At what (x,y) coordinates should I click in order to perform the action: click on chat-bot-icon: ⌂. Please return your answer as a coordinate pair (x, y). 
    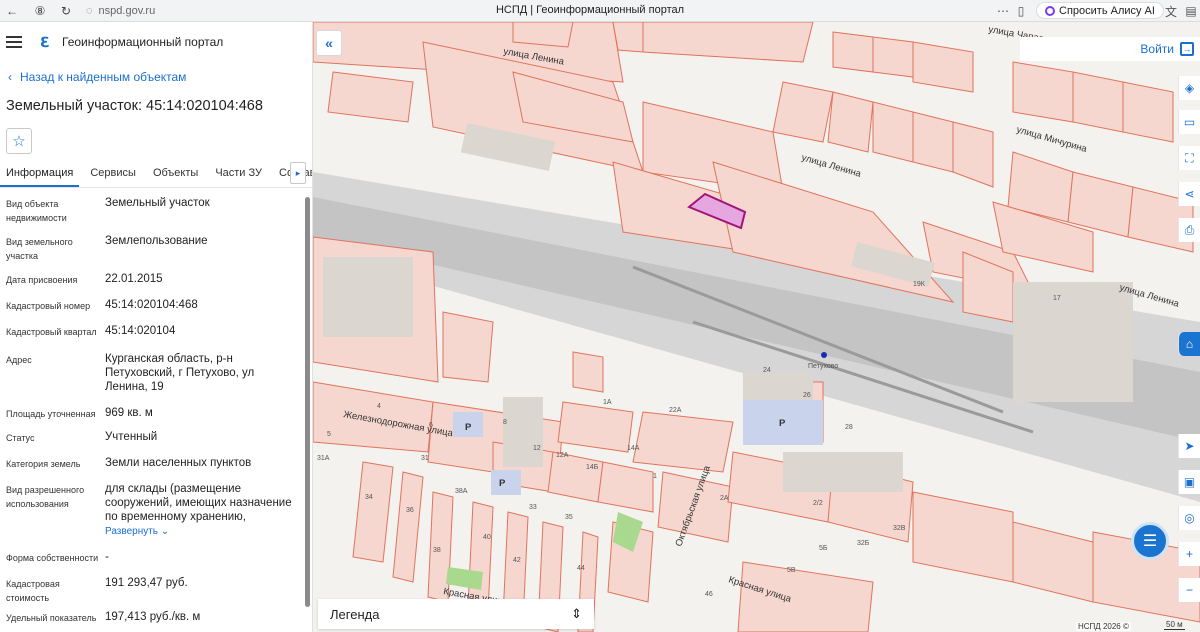
    Looking at the image, I should click on (1189, 344).